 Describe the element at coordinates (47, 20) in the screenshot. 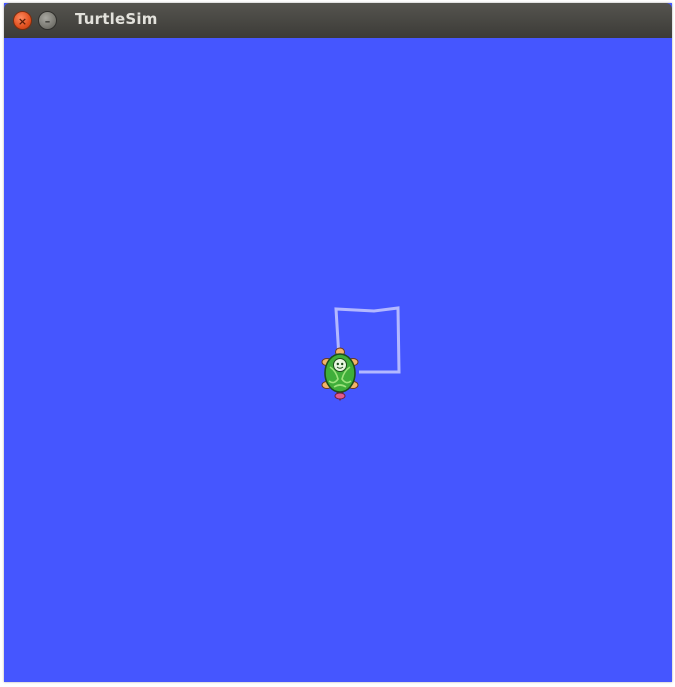

I see `minimize-icon: –` at that location.